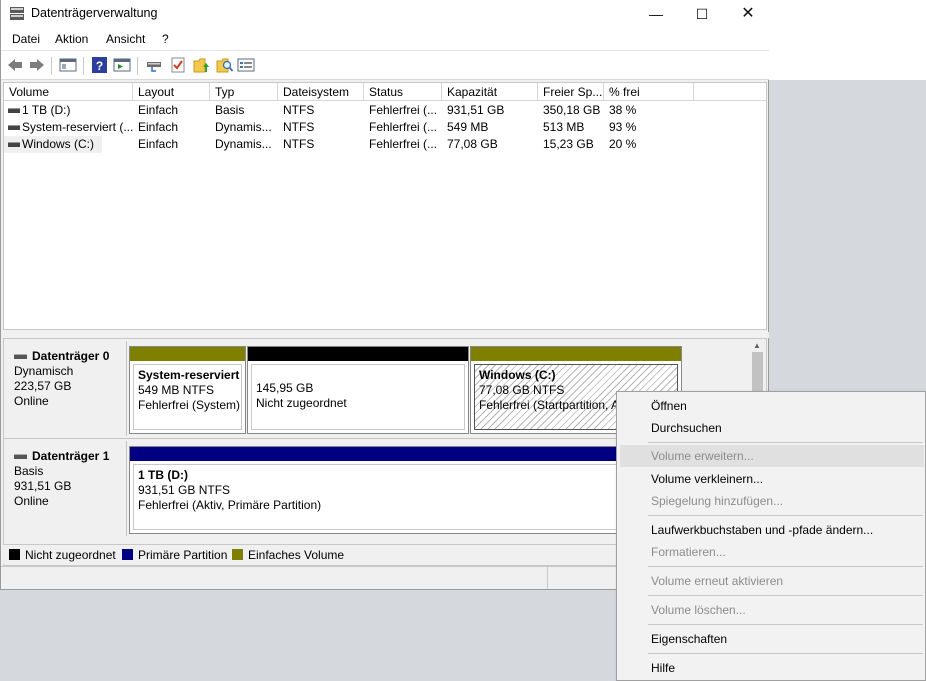 The height and width of the screenshot is (681, 926). Describe the element at coordinates (125, 39) in the screenshot. I see `menu-ansicht: Ansicht` at that location.